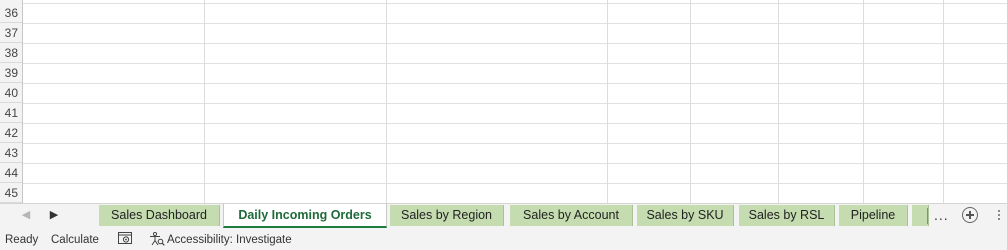  What do you see at coordinates (157, 240) in the screenshot?
I see `accessibility-icon` at bounding box center [157, 240].